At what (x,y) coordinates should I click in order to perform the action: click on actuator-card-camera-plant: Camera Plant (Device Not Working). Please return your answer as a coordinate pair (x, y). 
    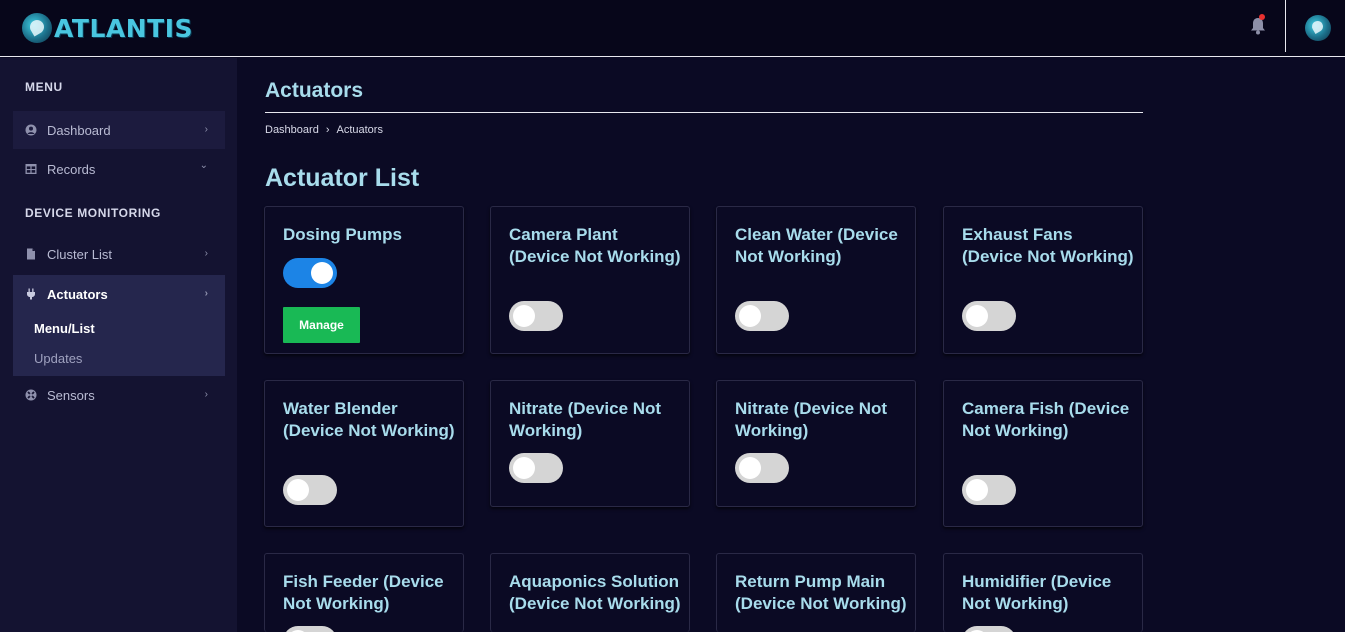
    Looking at the image, I should click on (590, 280).